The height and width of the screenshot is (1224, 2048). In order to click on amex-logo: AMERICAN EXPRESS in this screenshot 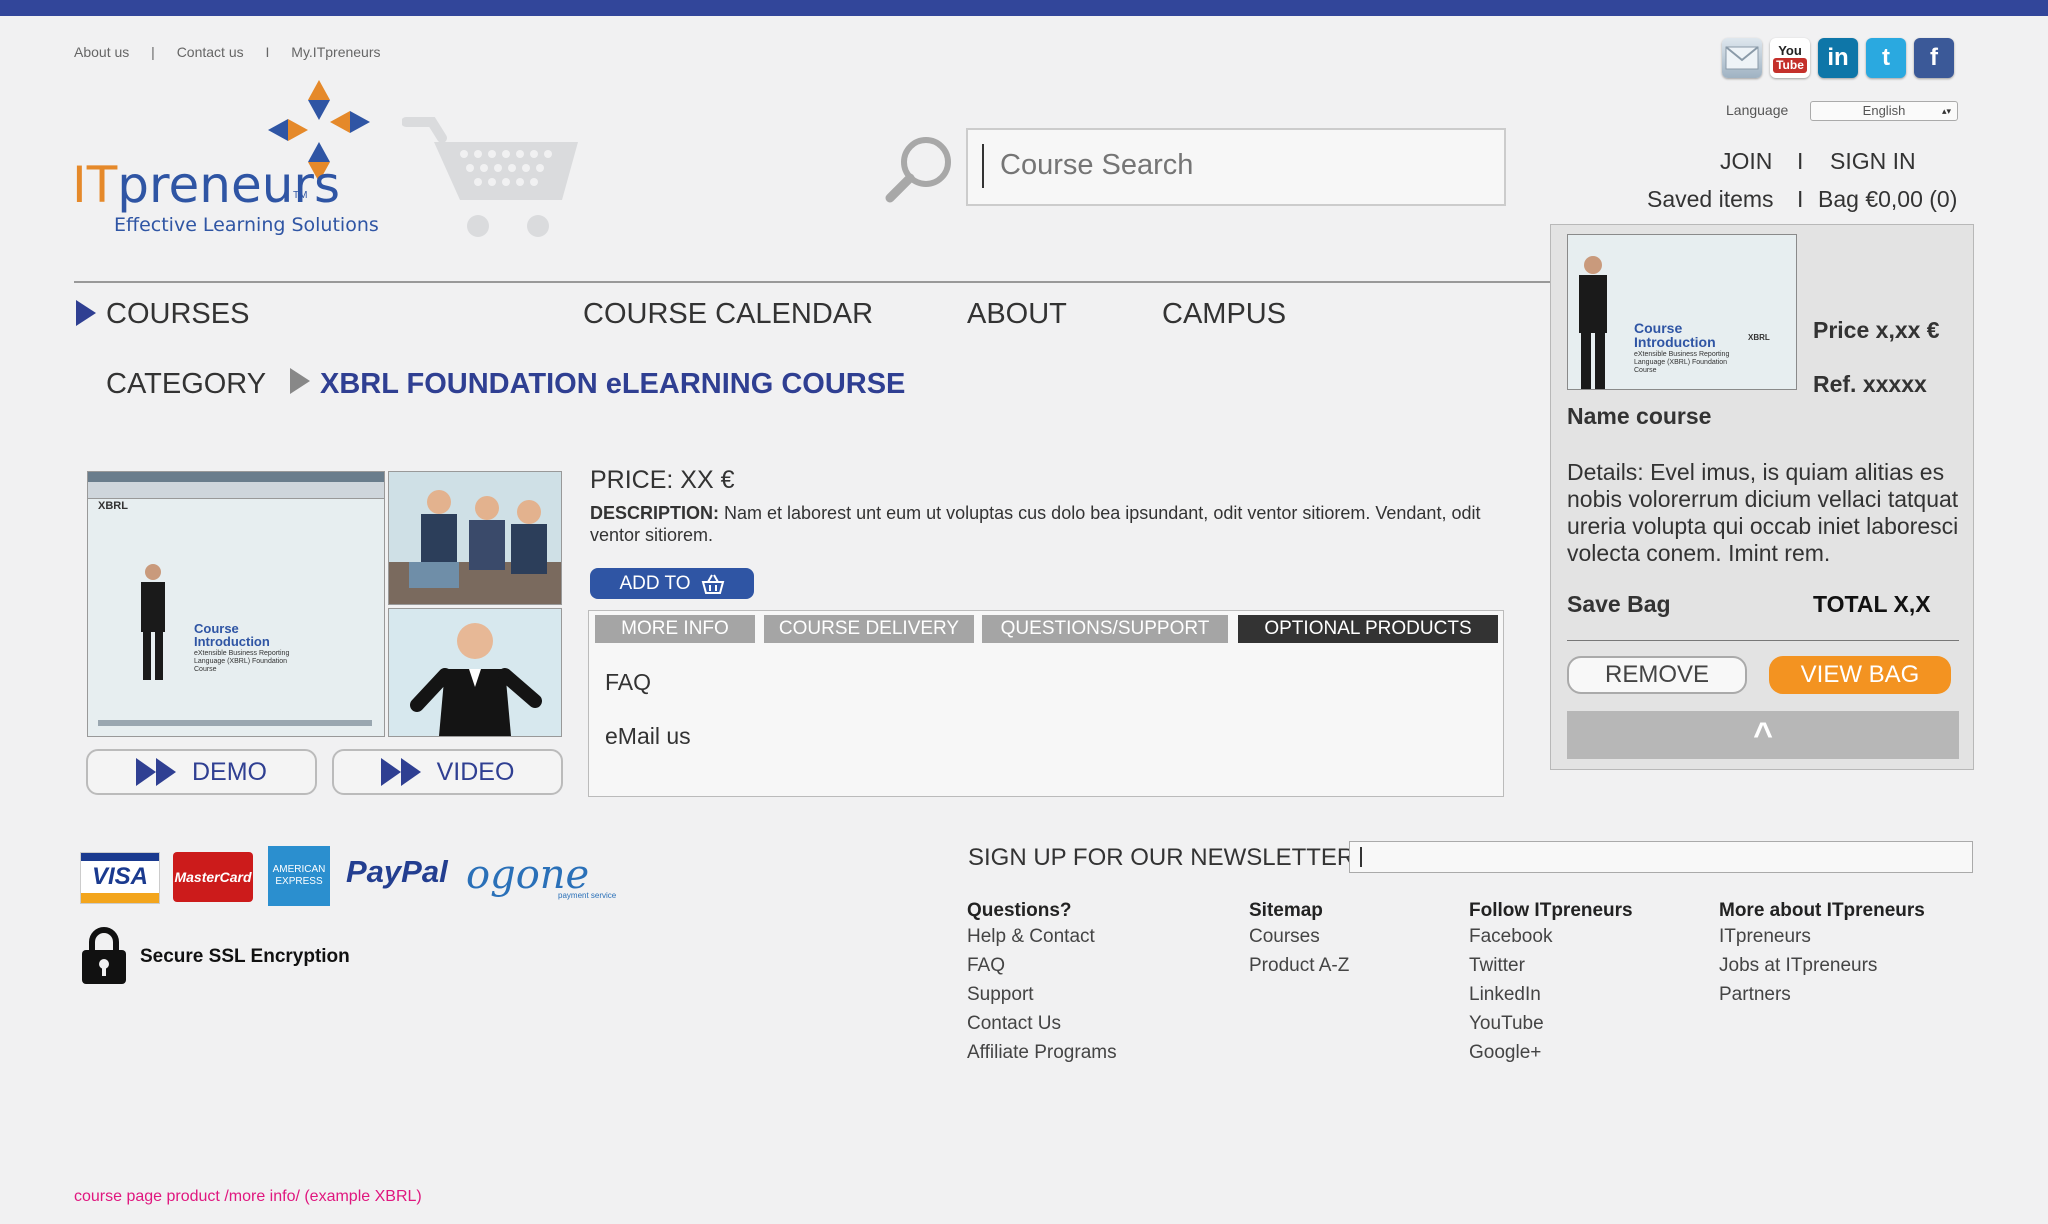, I will do `click(299, 876)`.